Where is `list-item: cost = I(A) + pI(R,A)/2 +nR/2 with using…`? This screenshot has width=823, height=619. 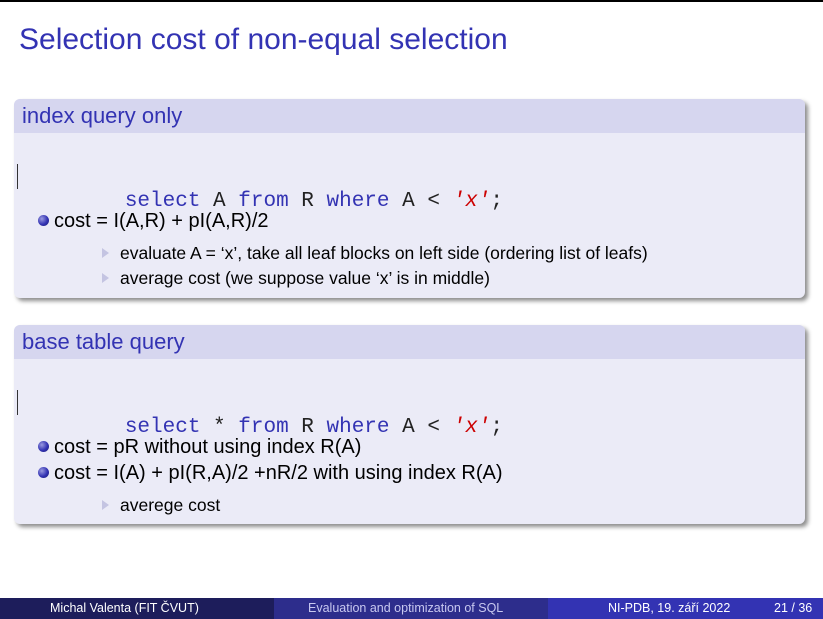 list-item: cost = I(A) + pI(R,A)/2 +nR/2 with using… is located at coordinates (270, 473).